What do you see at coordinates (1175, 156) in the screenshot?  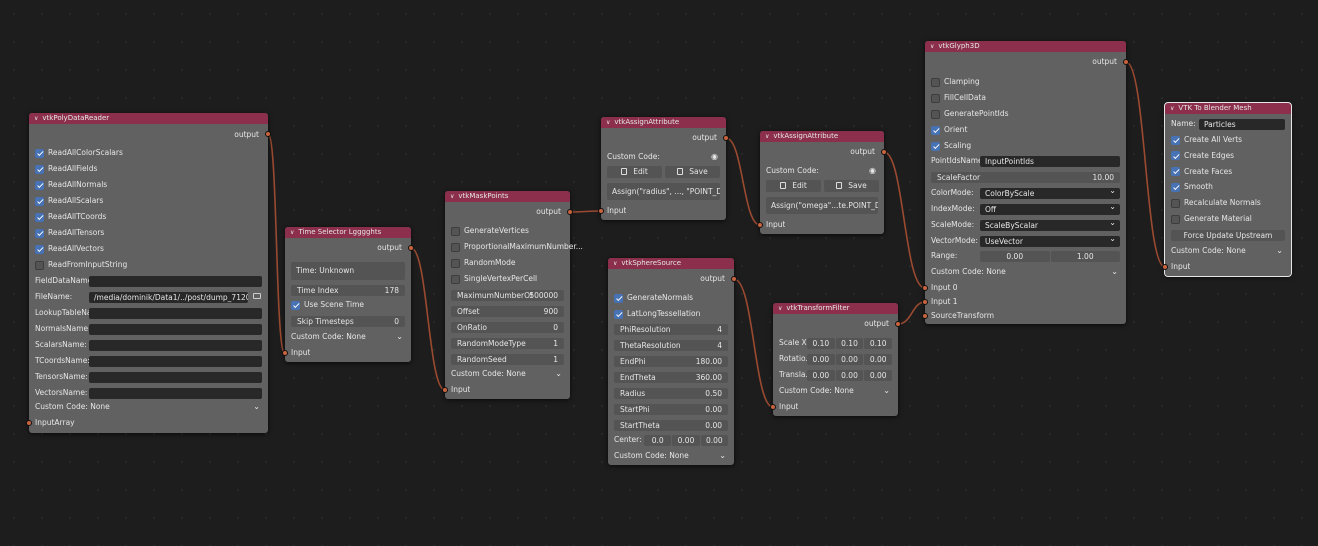 I see `create-edges-checkbox` at bounding box center [1175, 156].